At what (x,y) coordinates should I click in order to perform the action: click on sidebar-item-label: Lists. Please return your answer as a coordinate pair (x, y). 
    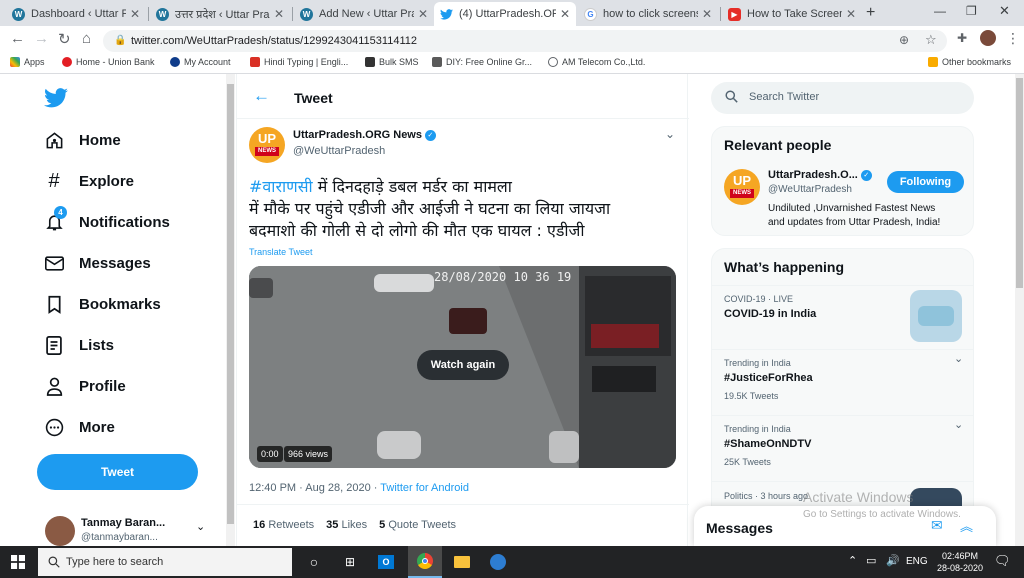
    Looking at the image, I should click on (97, 345).